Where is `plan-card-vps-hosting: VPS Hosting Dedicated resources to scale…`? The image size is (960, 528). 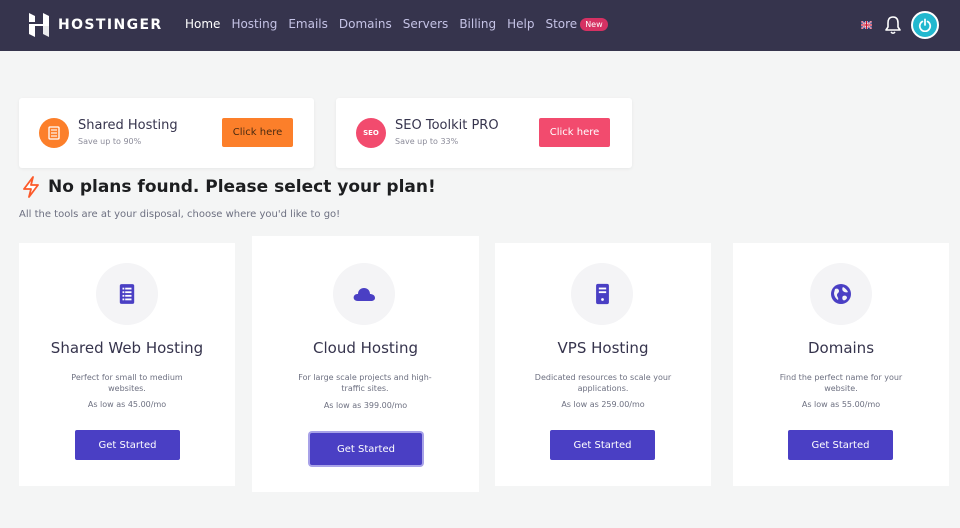 plan-card-vps-hosting: VPS Hosting Dedicated resources to scale… is located at coordinates (603, 364).